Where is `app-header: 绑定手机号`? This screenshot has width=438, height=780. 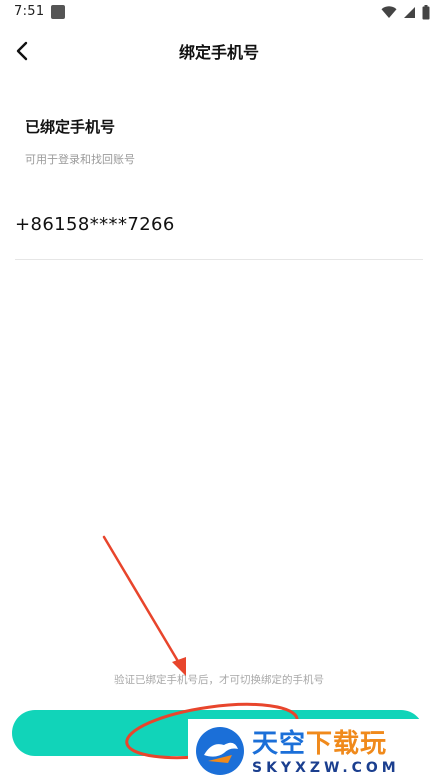
app-header: 绑定手机号 is located at coordinates (219, 51).